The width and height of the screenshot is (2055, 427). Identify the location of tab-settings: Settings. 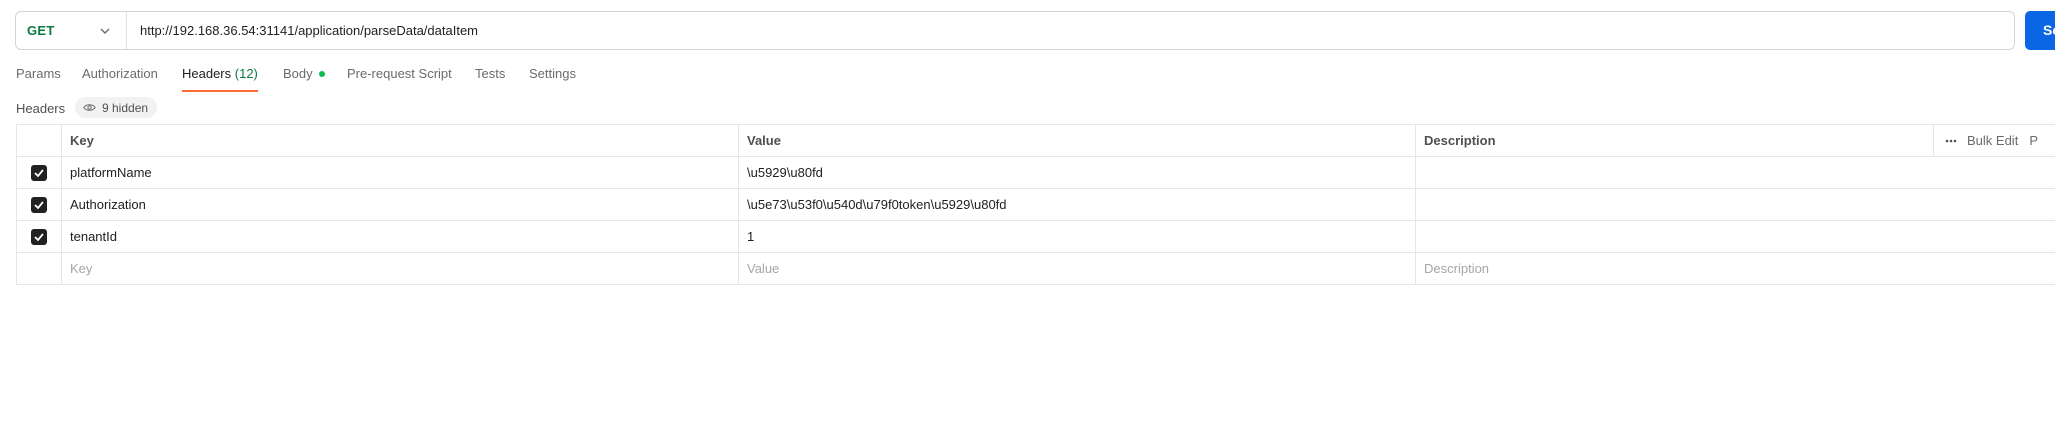
(552, 79).